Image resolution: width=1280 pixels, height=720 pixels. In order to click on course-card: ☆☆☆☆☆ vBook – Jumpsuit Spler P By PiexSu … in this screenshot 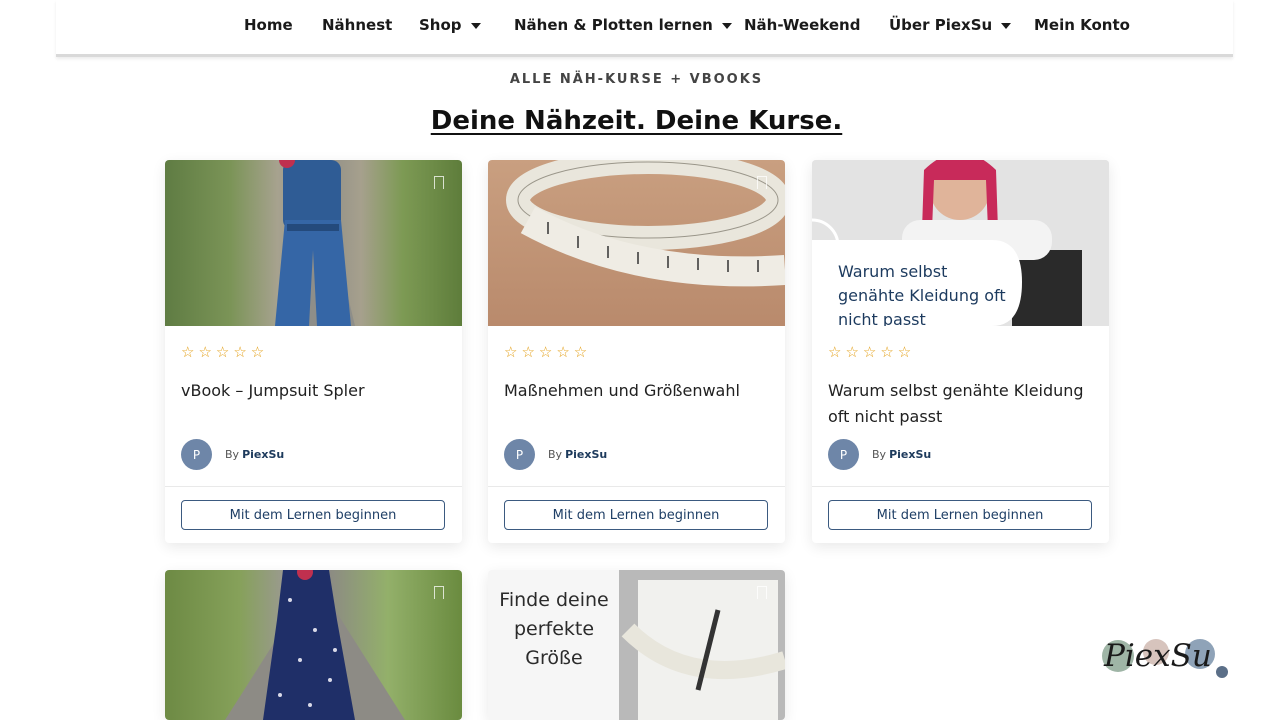, I will do `click(313, 351)`.